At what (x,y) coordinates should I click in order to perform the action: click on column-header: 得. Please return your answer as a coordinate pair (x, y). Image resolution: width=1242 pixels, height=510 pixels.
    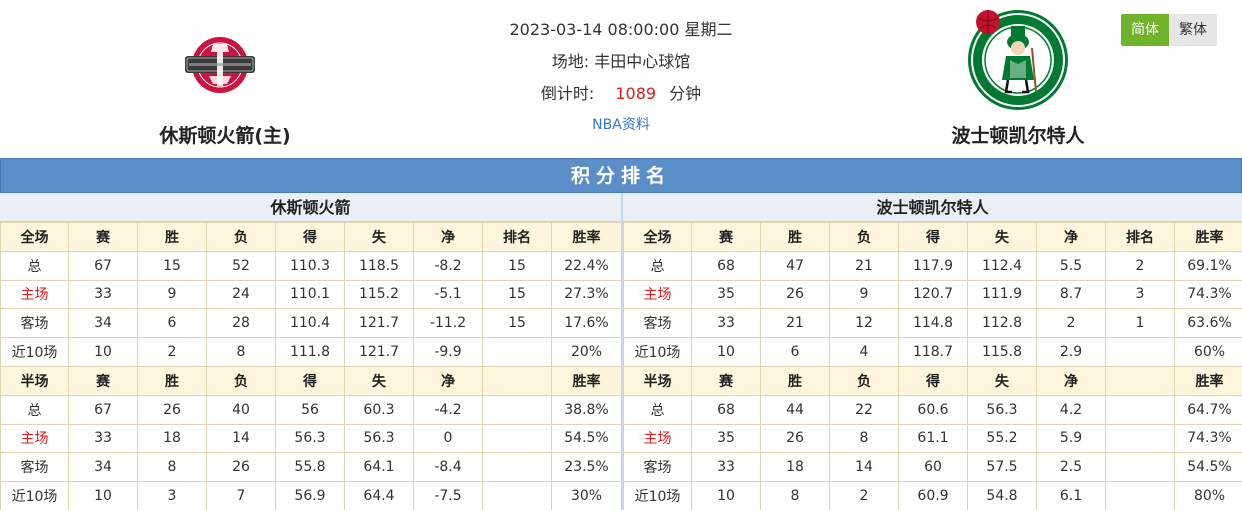
    Looking at the image, I should click on (933, 237).